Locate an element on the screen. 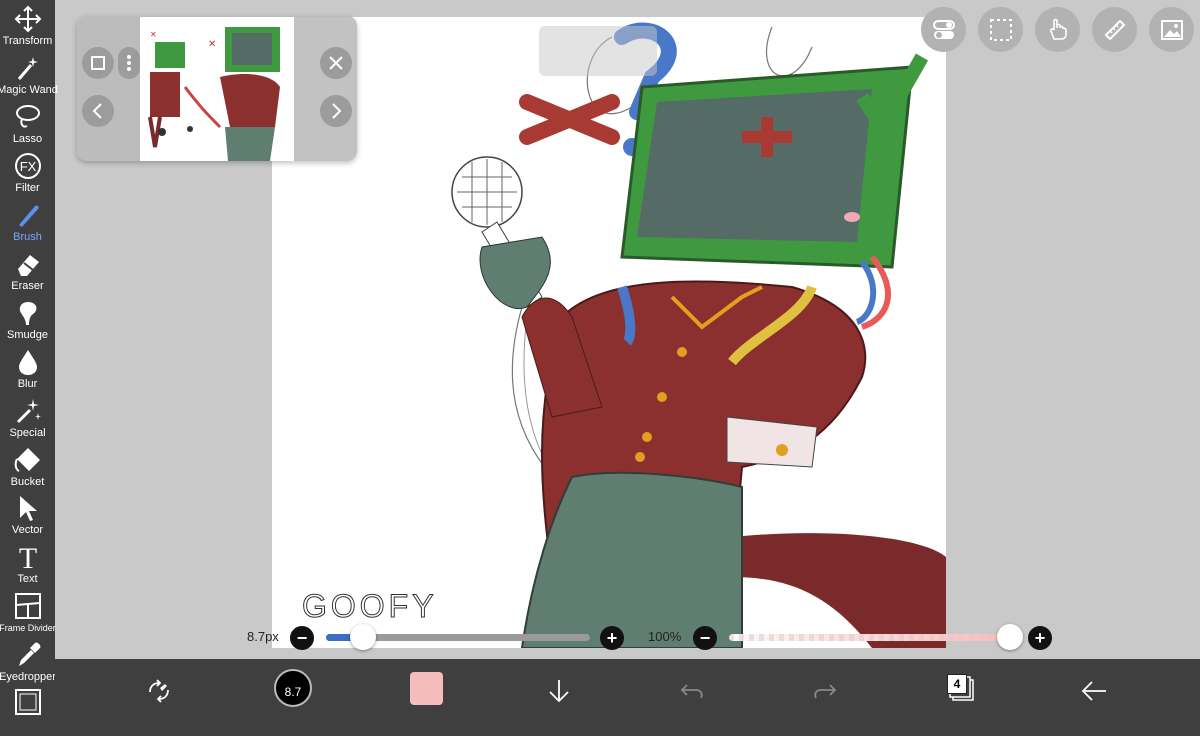  toggle-settings-button is located at coordinates (943, 29).